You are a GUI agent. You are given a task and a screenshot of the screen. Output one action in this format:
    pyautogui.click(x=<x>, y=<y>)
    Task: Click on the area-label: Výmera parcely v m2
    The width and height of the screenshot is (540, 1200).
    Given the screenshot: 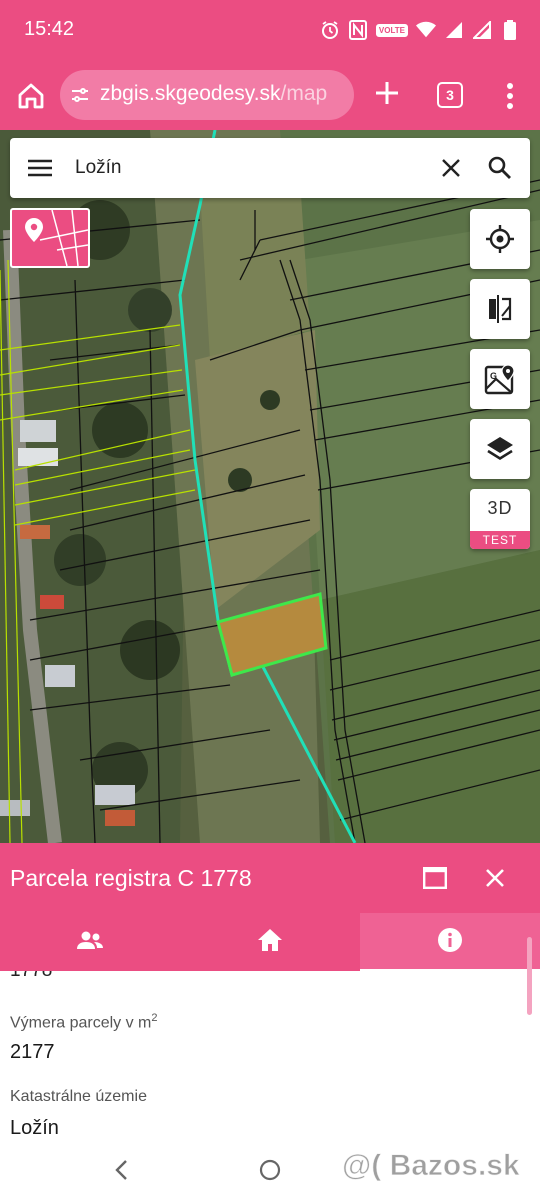 What is the action you would take?
    pyautogui.click(x=84, y=1022)
    